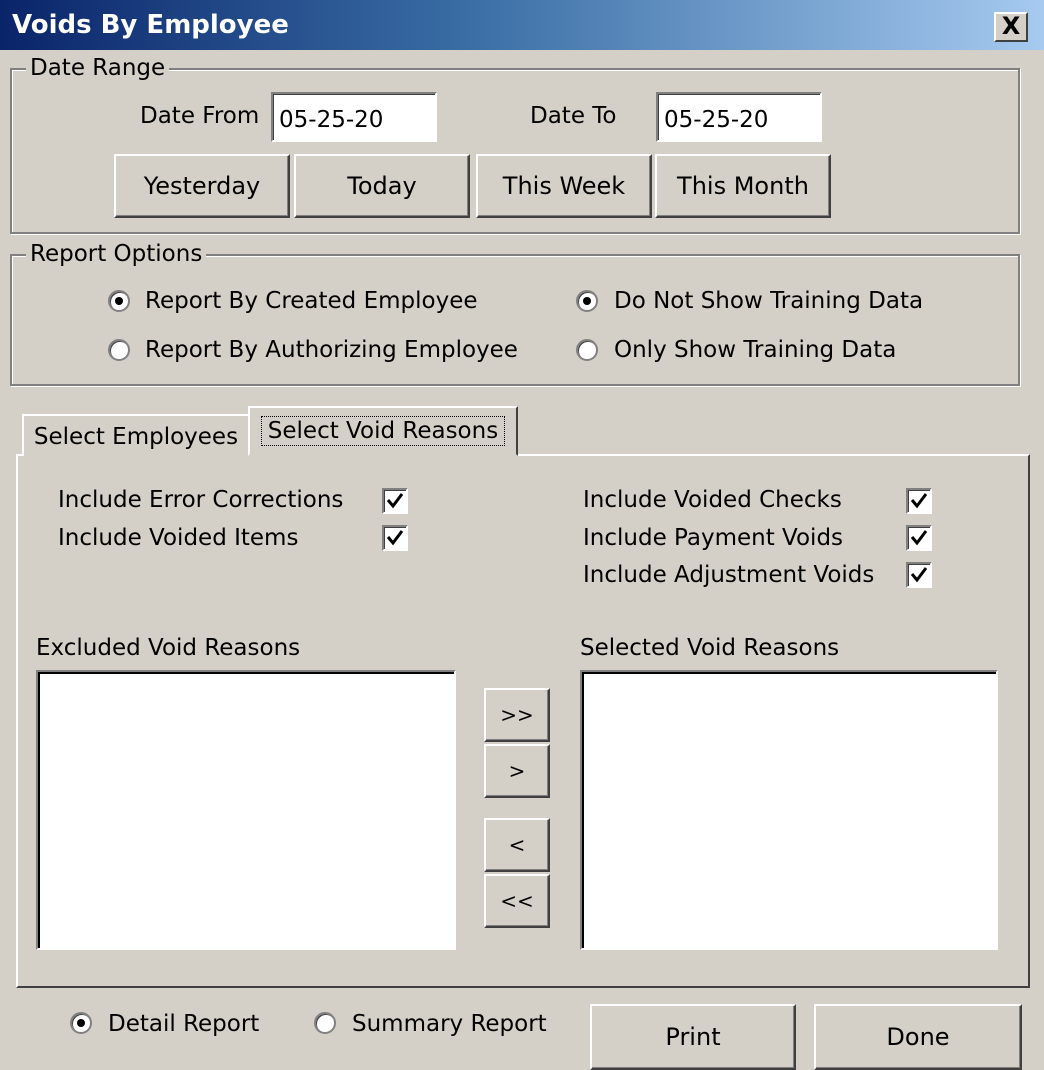 The image size is (1044, 1070). I want to click on include-voided-items-label: Include Voided Items, so click(178, 538).